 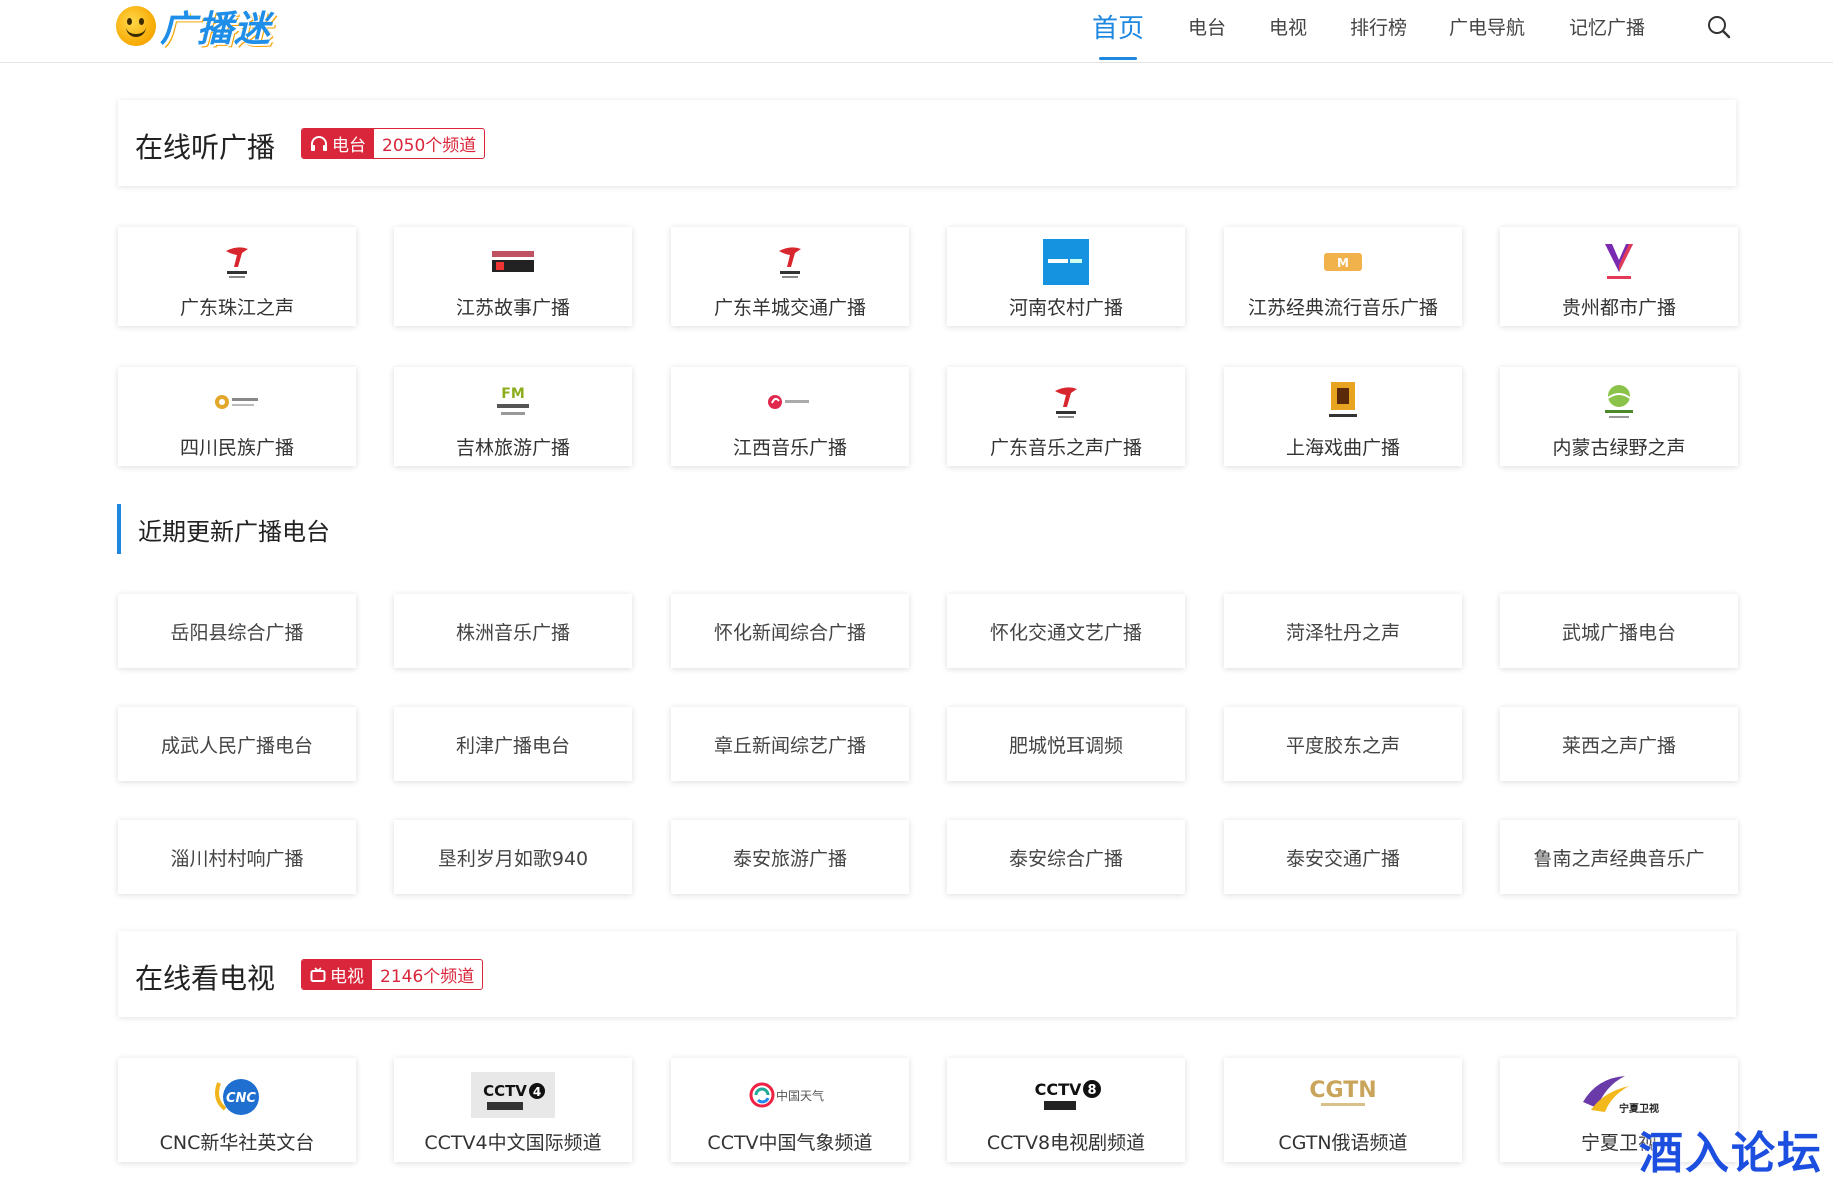 I want to click on channel-name: 吉林旅游广播, so click(x=512, y=448).